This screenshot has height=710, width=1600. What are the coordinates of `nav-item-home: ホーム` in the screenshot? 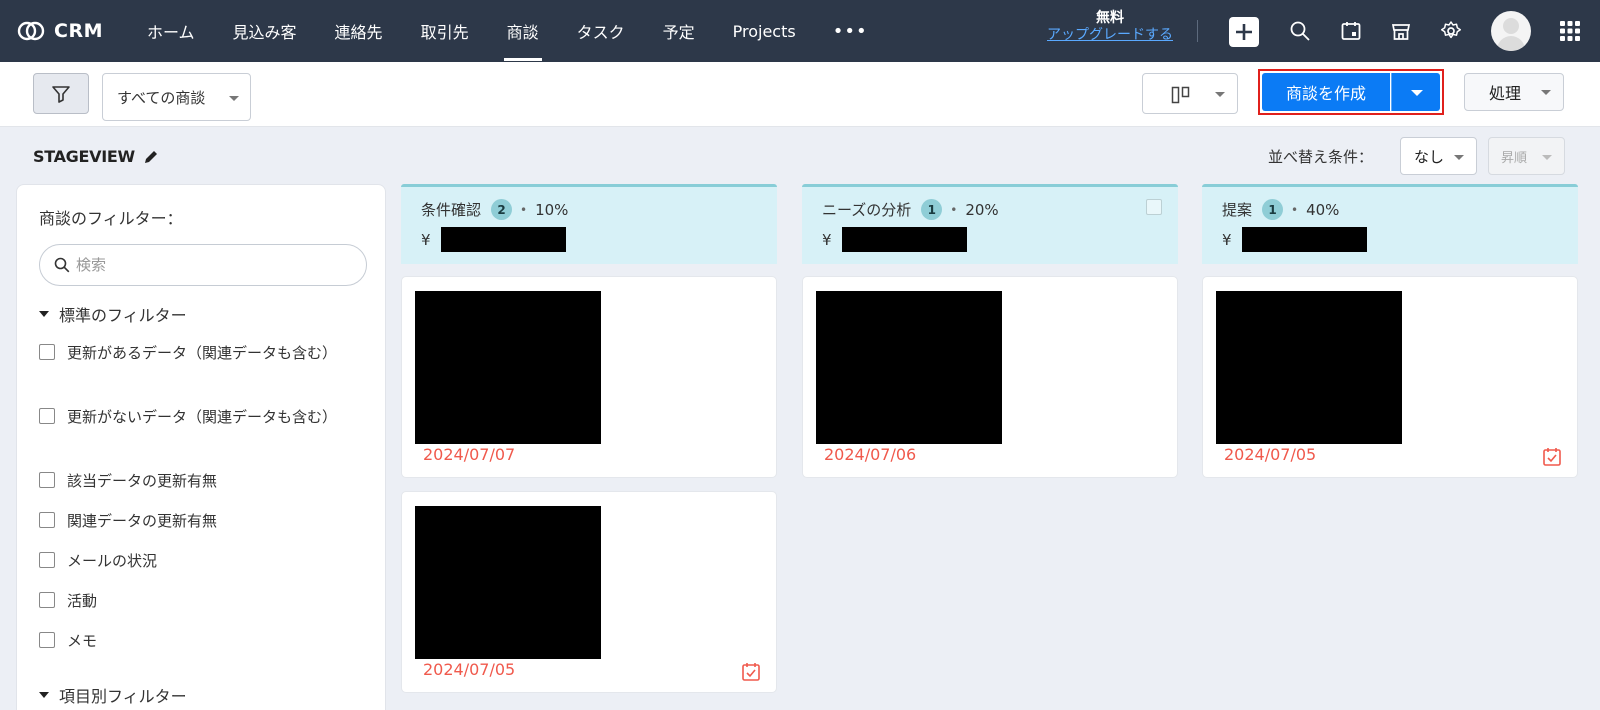 It's located at (171, 31).